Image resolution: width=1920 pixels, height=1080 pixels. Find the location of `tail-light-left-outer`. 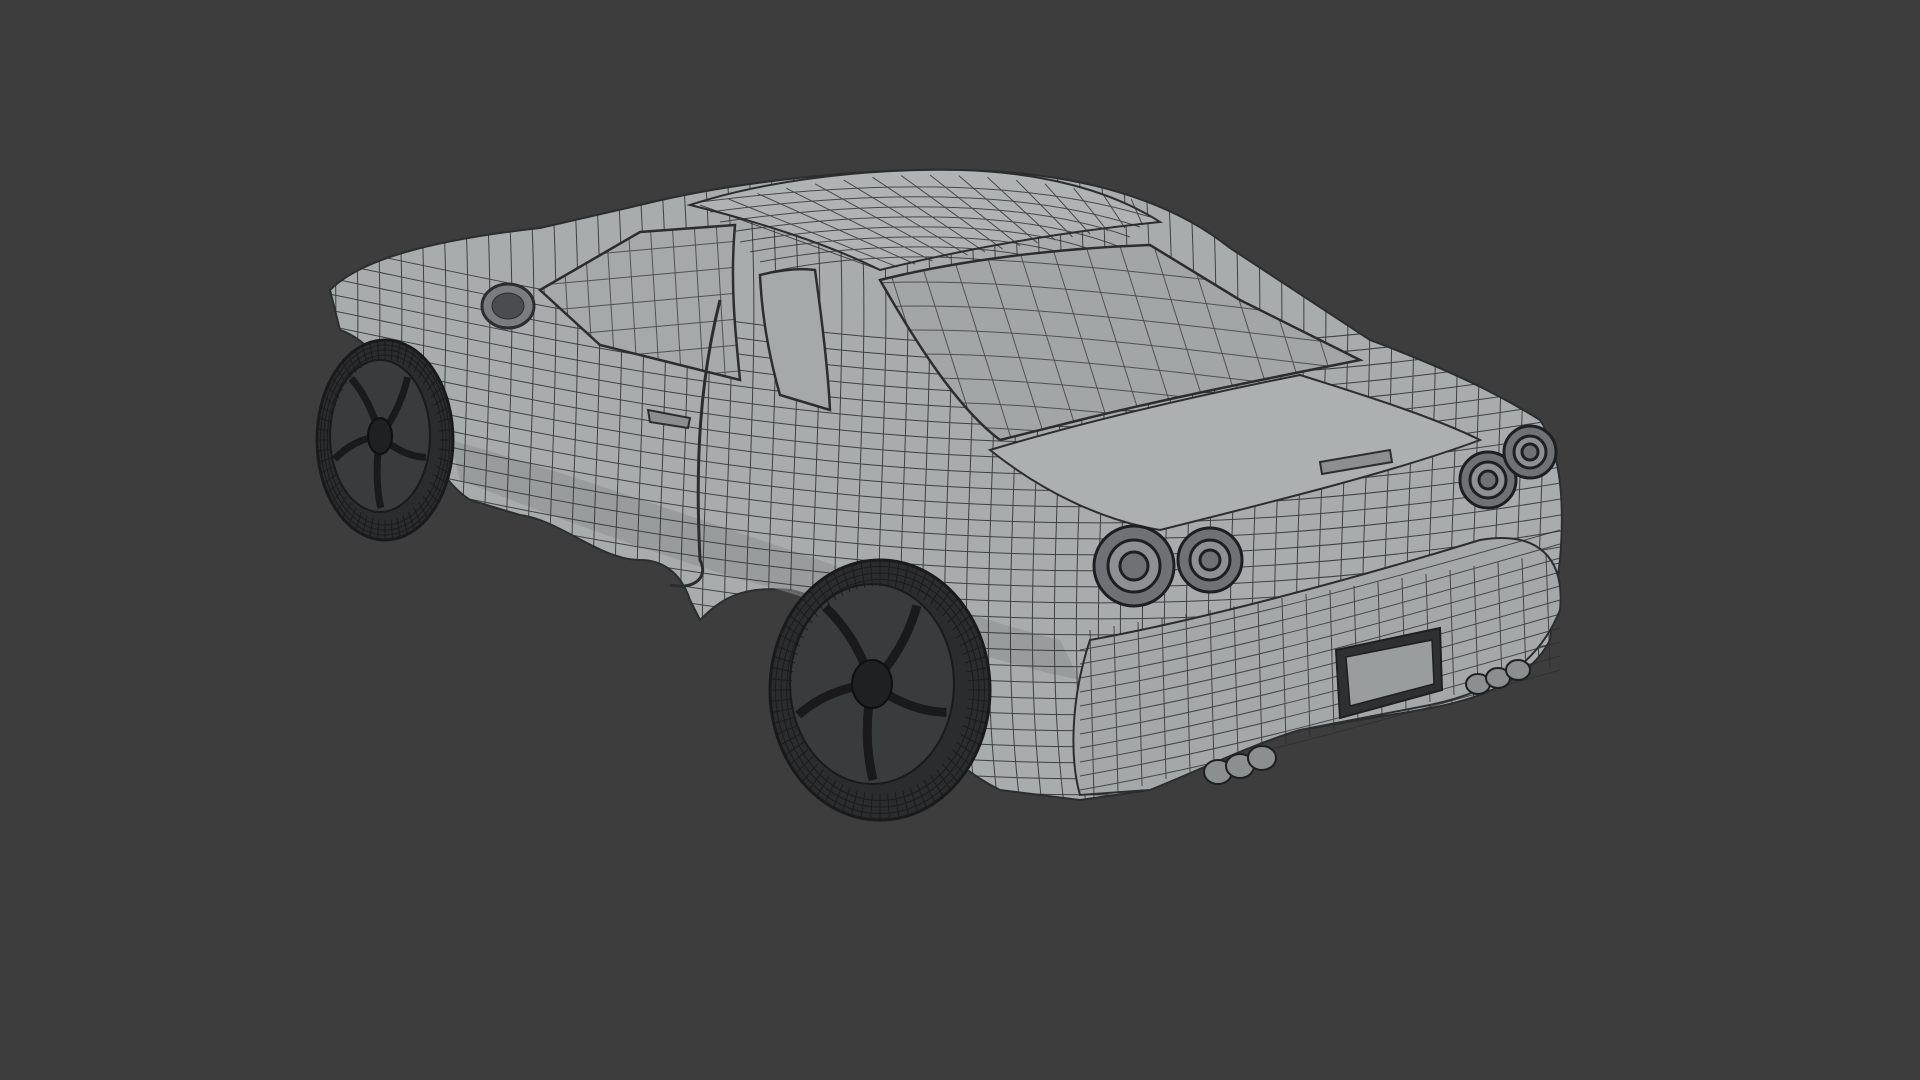

tail-light-left-outer is located at coordinates (1134, 566).